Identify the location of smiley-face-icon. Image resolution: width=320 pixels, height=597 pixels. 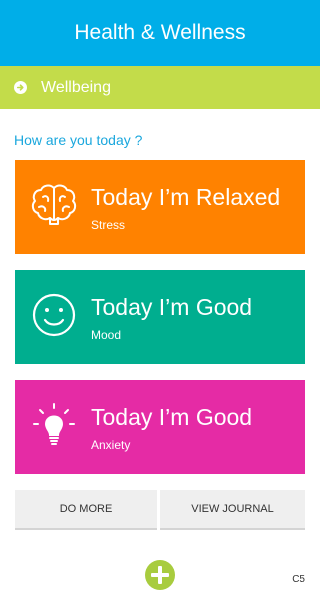
(54, 315).